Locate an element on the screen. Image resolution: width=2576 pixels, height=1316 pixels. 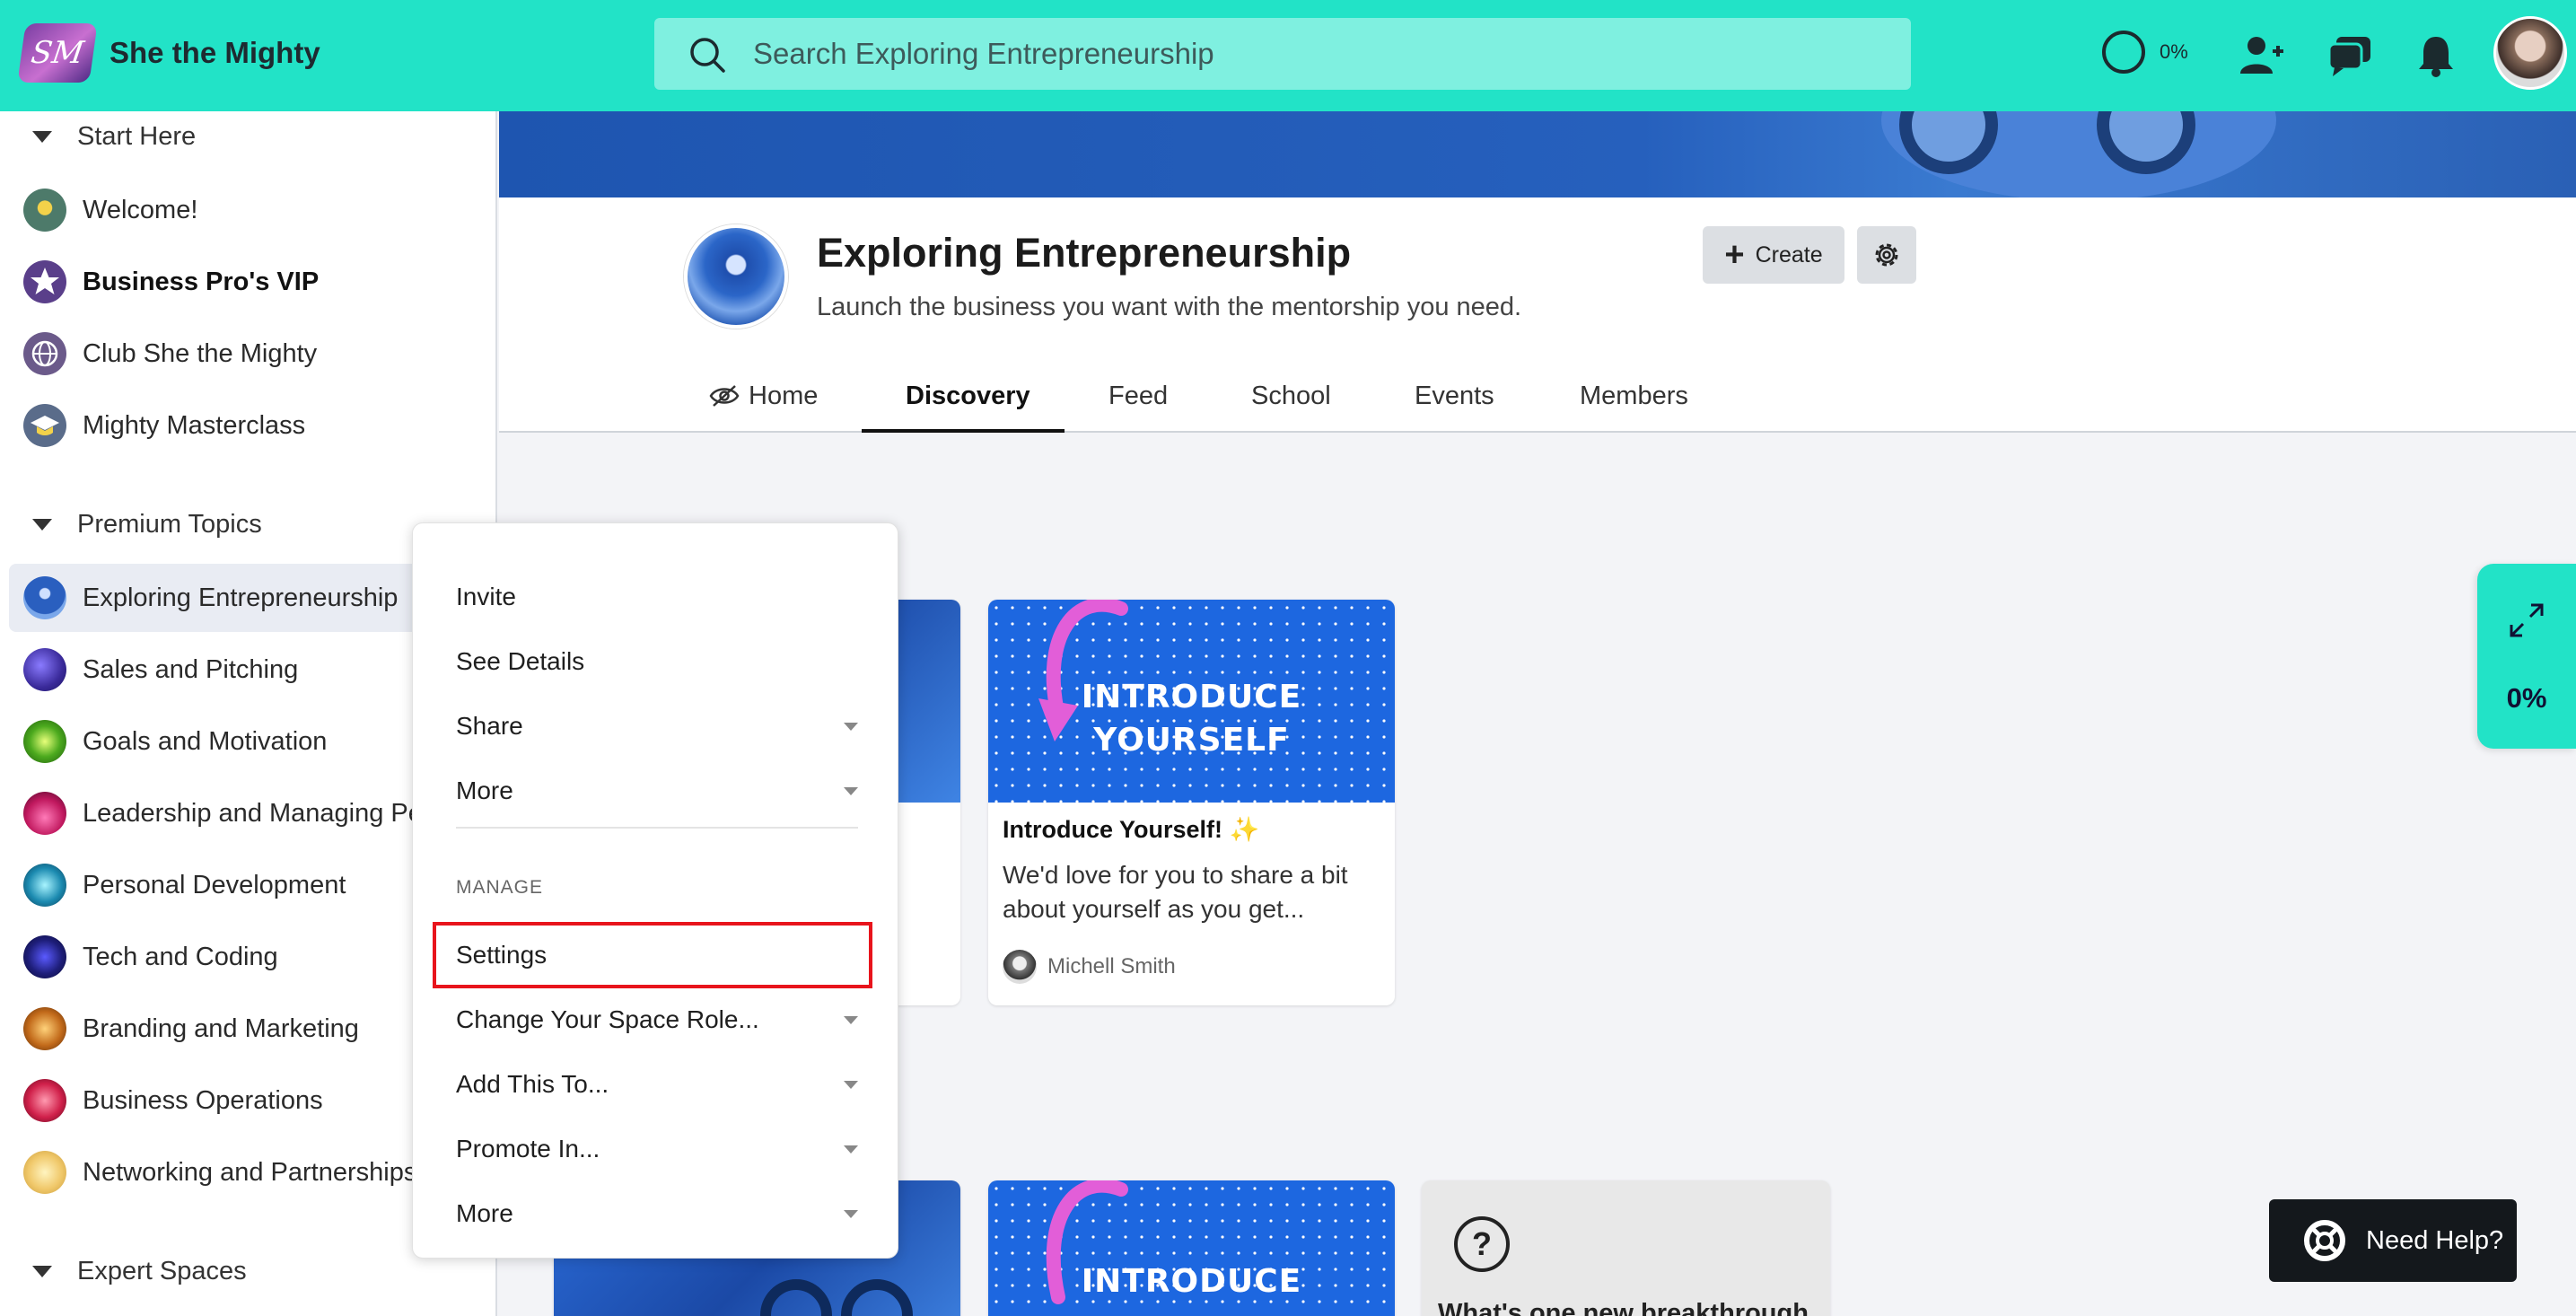
search-icon is located at coordinates (707, 56).